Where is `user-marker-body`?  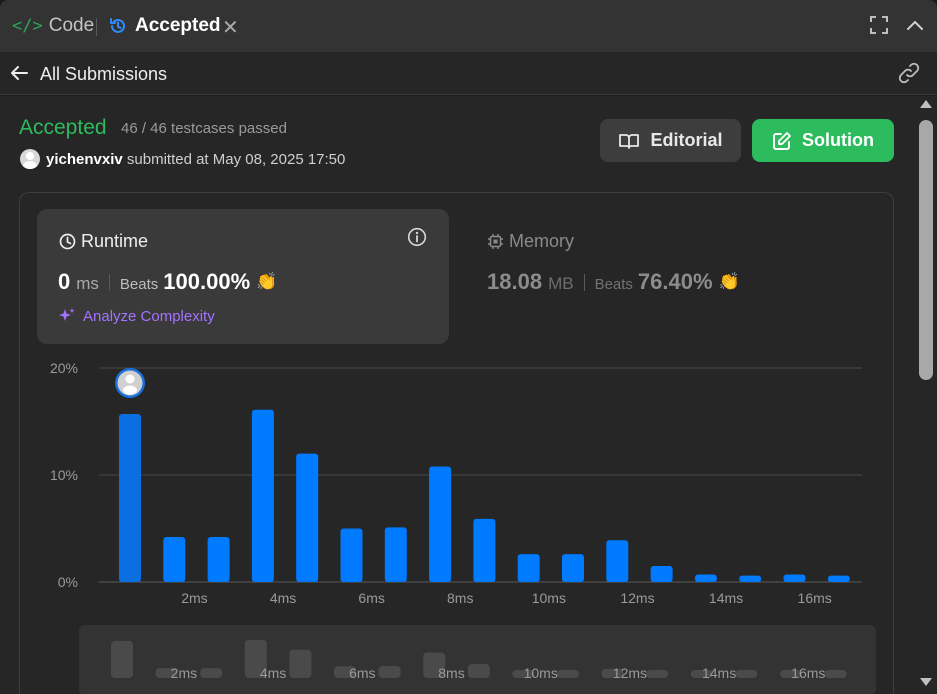 user-marker-body is located at coordinates (130, 390).